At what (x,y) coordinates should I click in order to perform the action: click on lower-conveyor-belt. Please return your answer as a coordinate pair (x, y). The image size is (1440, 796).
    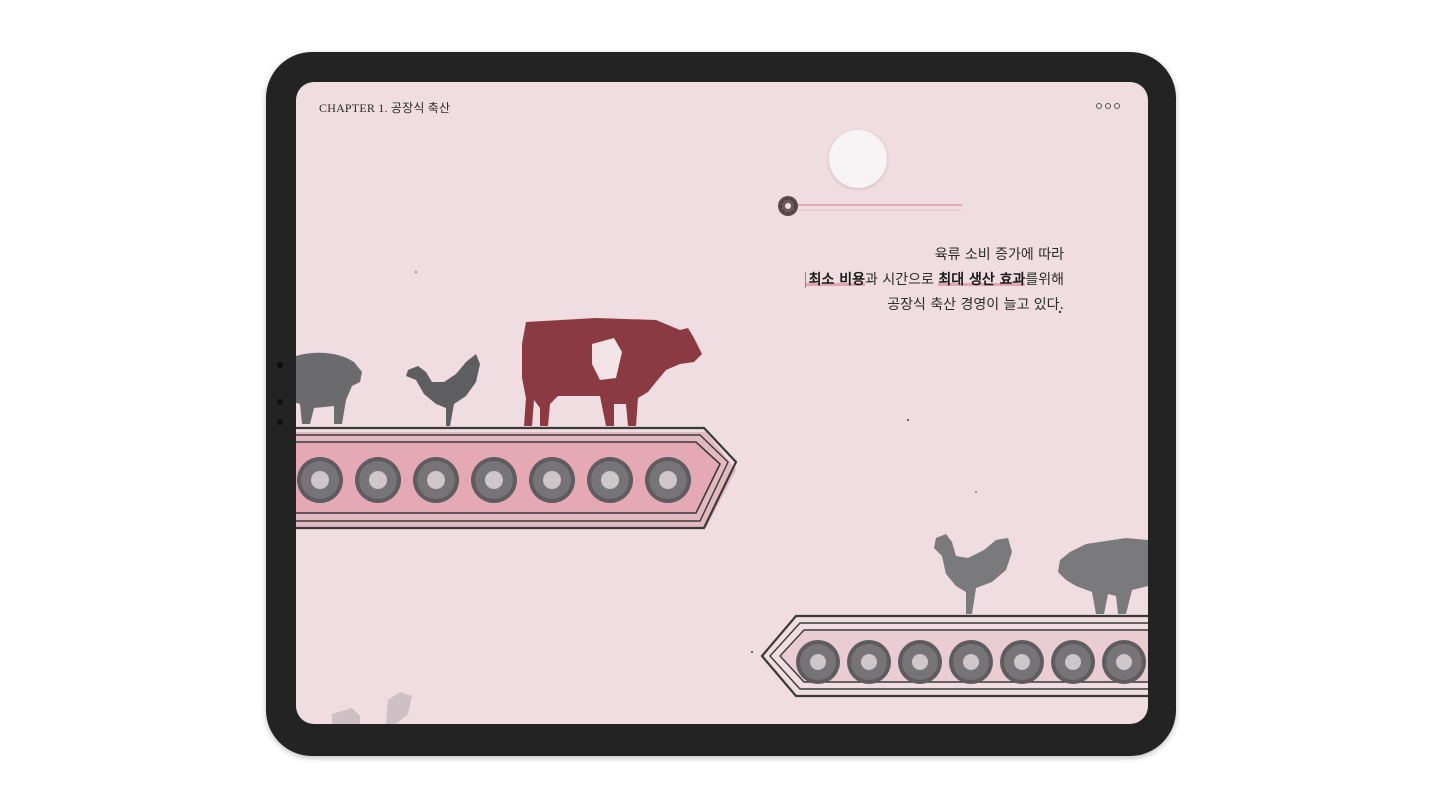
    Looking at the image, I should click on (954, 656).